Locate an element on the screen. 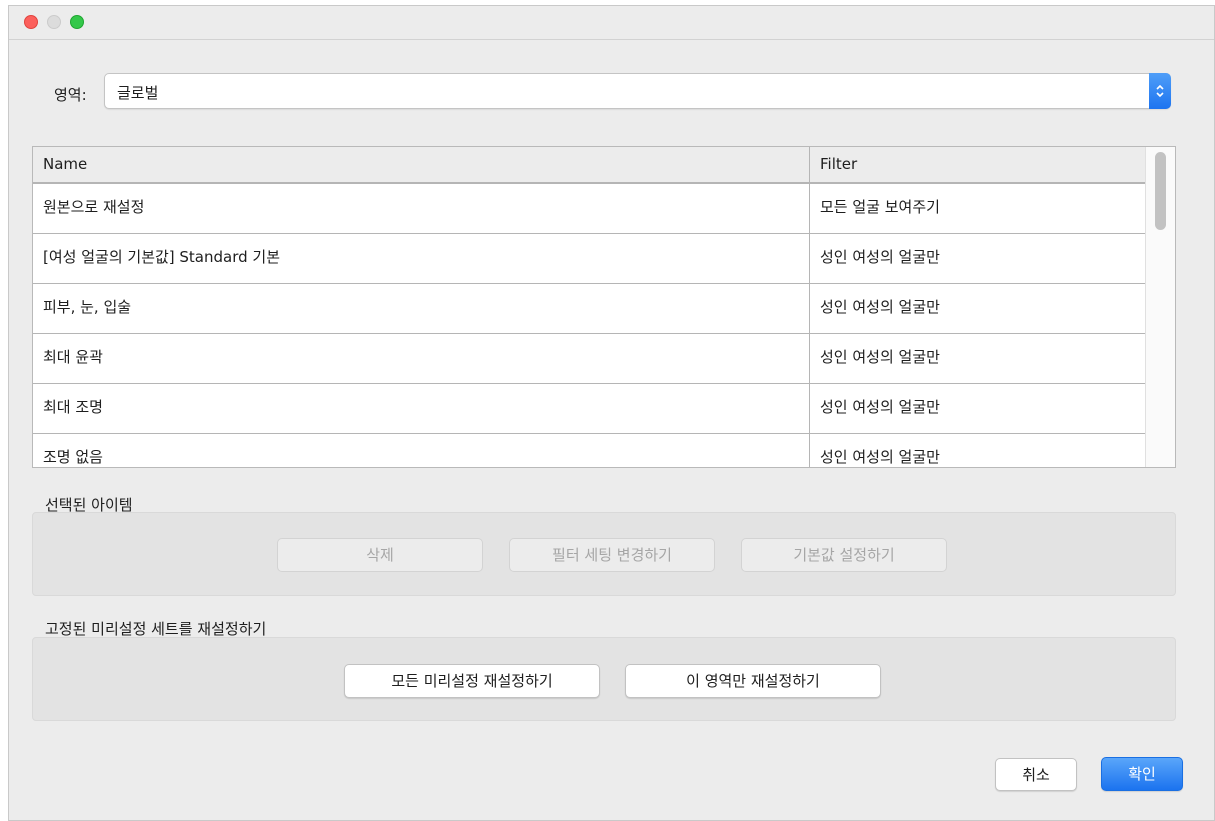  cell-name: 최대 조명 is located at coordinates (421, 408).